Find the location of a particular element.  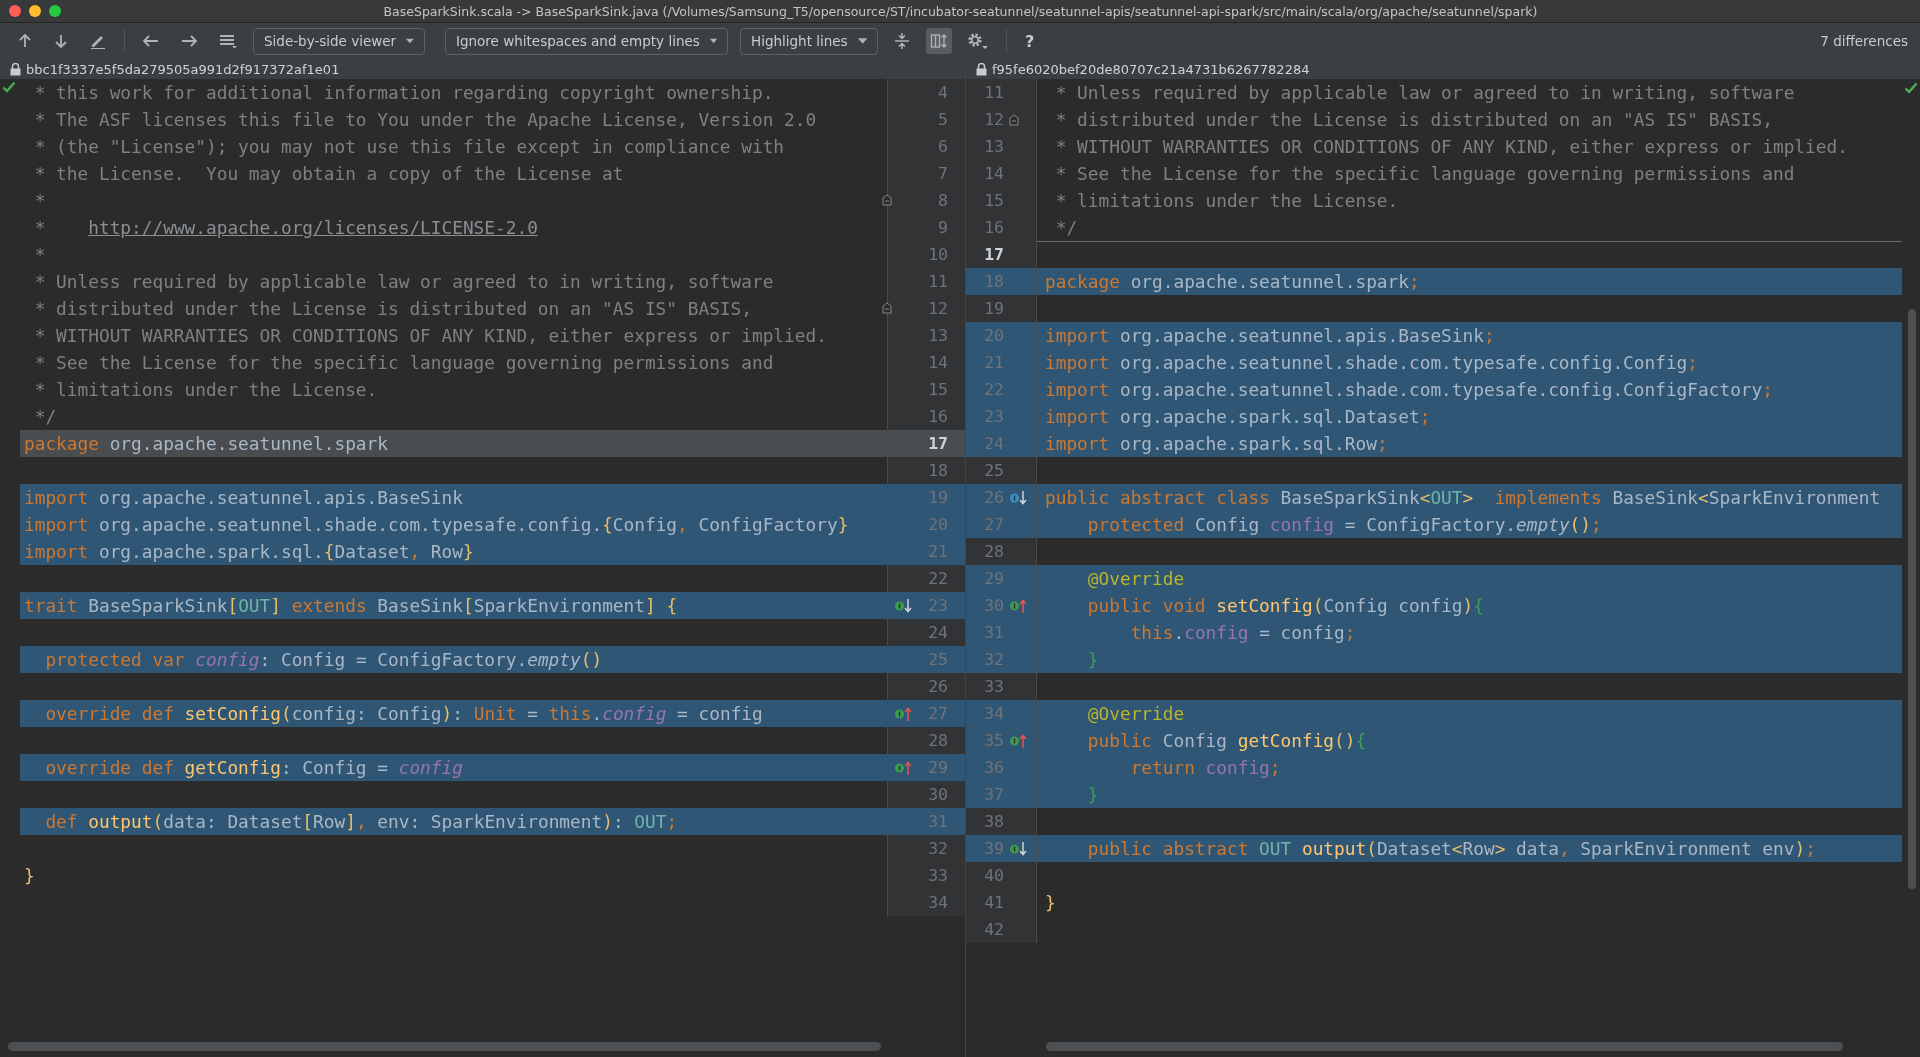

line-number: 25 is located at coordinates (937, 659).